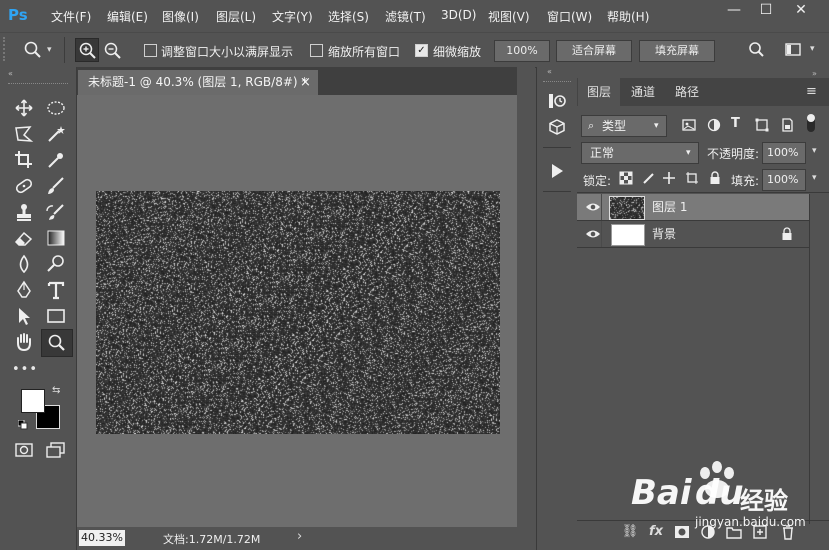  Describe the element at coordinates (762, 126) in the screenshot. I see `filter-shape-icon` at that location.